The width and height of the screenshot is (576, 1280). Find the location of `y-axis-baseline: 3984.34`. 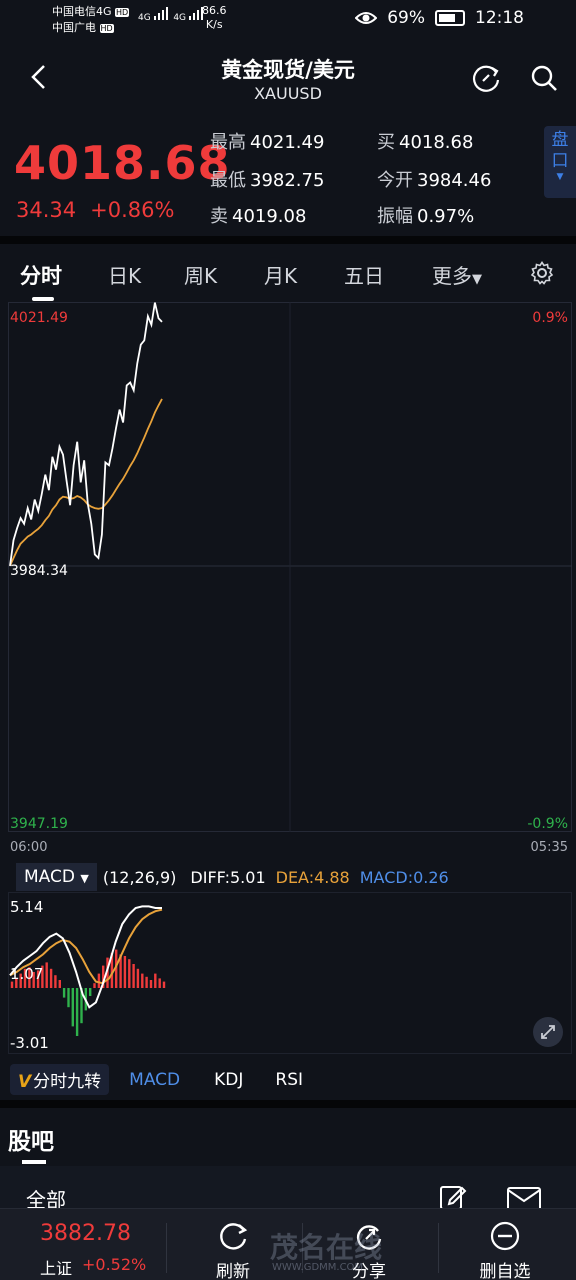

y-axis-baseline: 3984.34 is located at coordinates (39, 571).